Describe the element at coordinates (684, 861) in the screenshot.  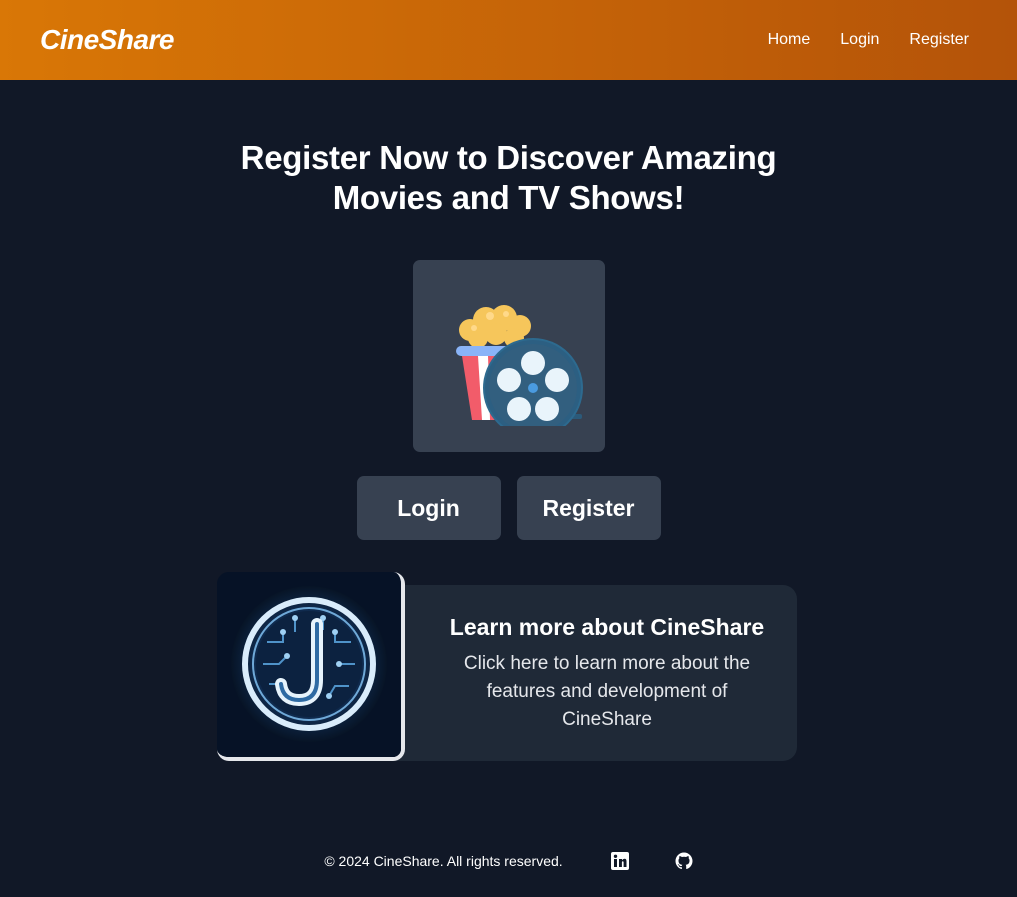
I see `github-icon` at that location.